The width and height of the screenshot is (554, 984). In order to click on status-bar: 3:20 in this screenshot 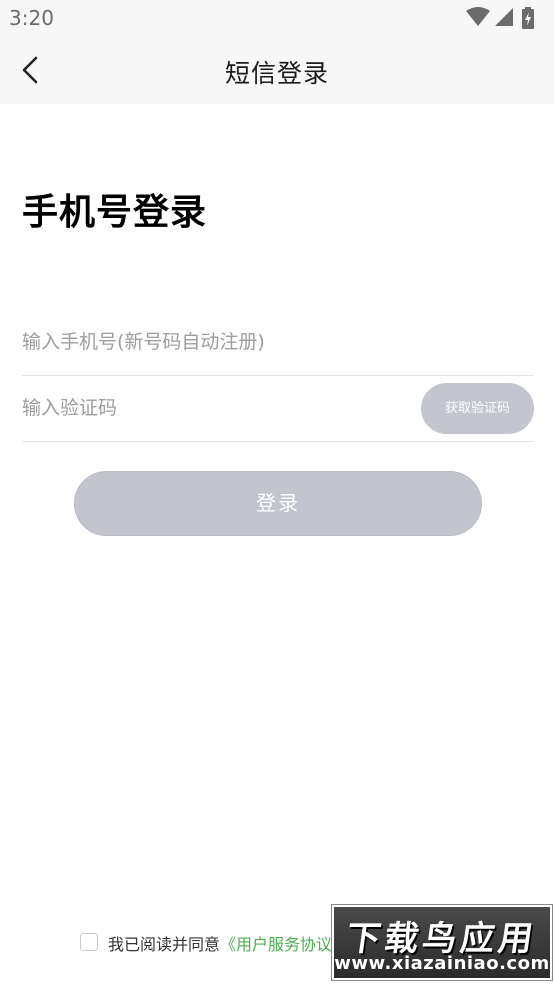, I will do `click(277, 18)`.